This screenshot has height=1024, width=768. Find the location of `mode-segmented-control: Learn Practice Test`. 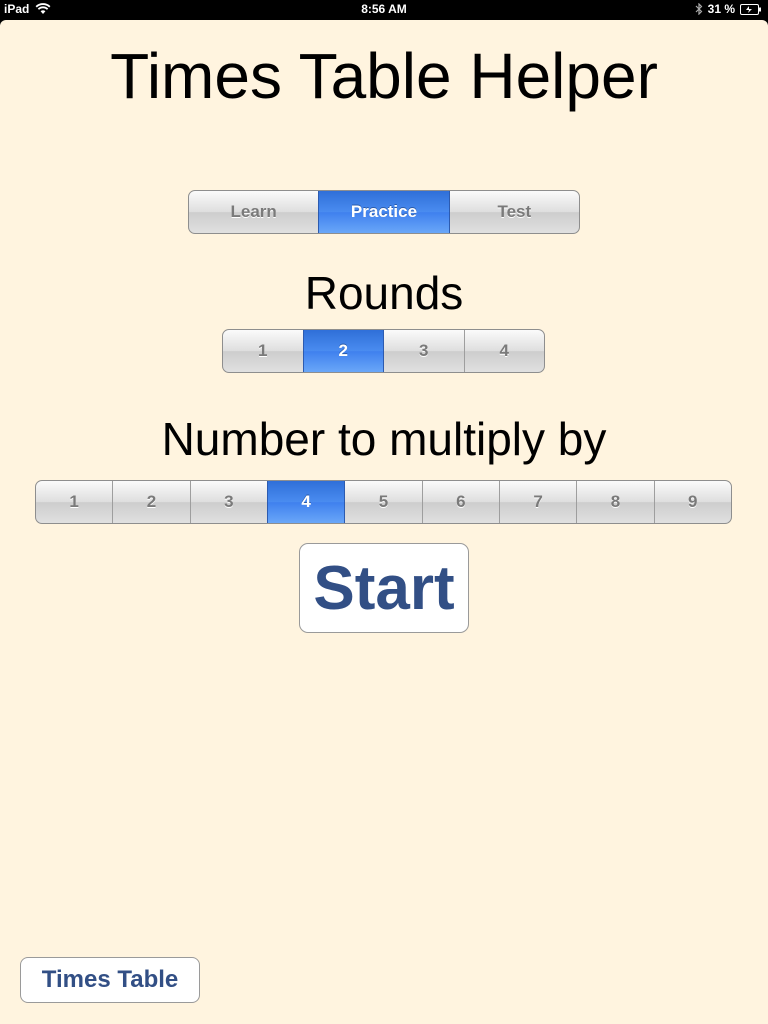

mode-segmented-control: Learn Practice Test is located at coordinates (384, 212).